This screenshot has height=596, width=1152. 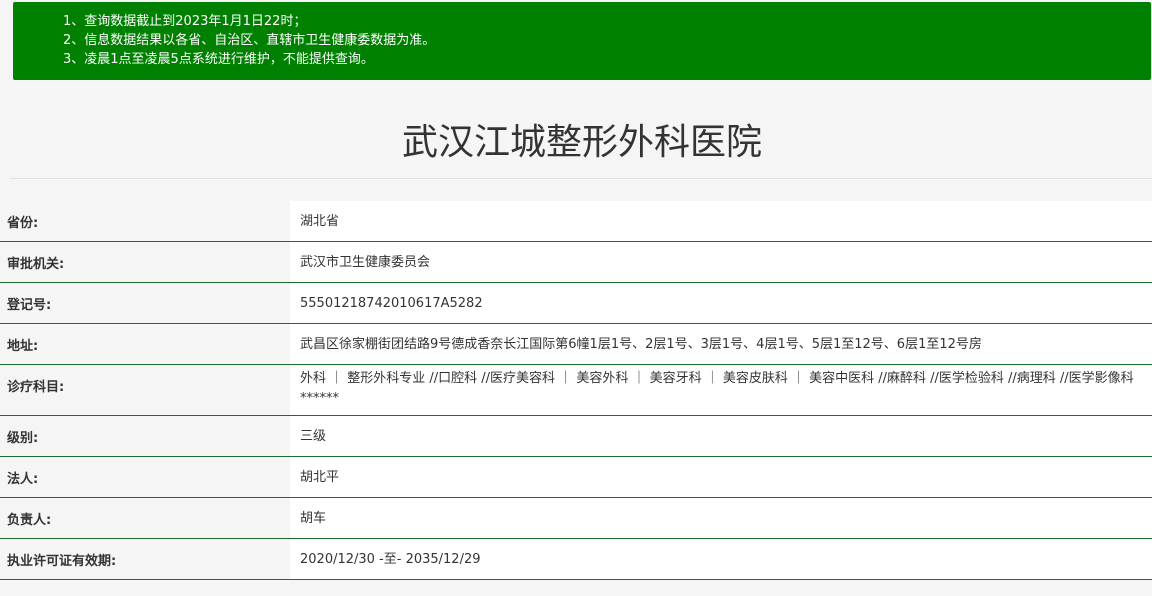 What do you see at coordinates (721, 559) in the screenshot?
I see `field-value: 2020/12/30 -至- 2035/12/29` at bounding box center [721, 559].